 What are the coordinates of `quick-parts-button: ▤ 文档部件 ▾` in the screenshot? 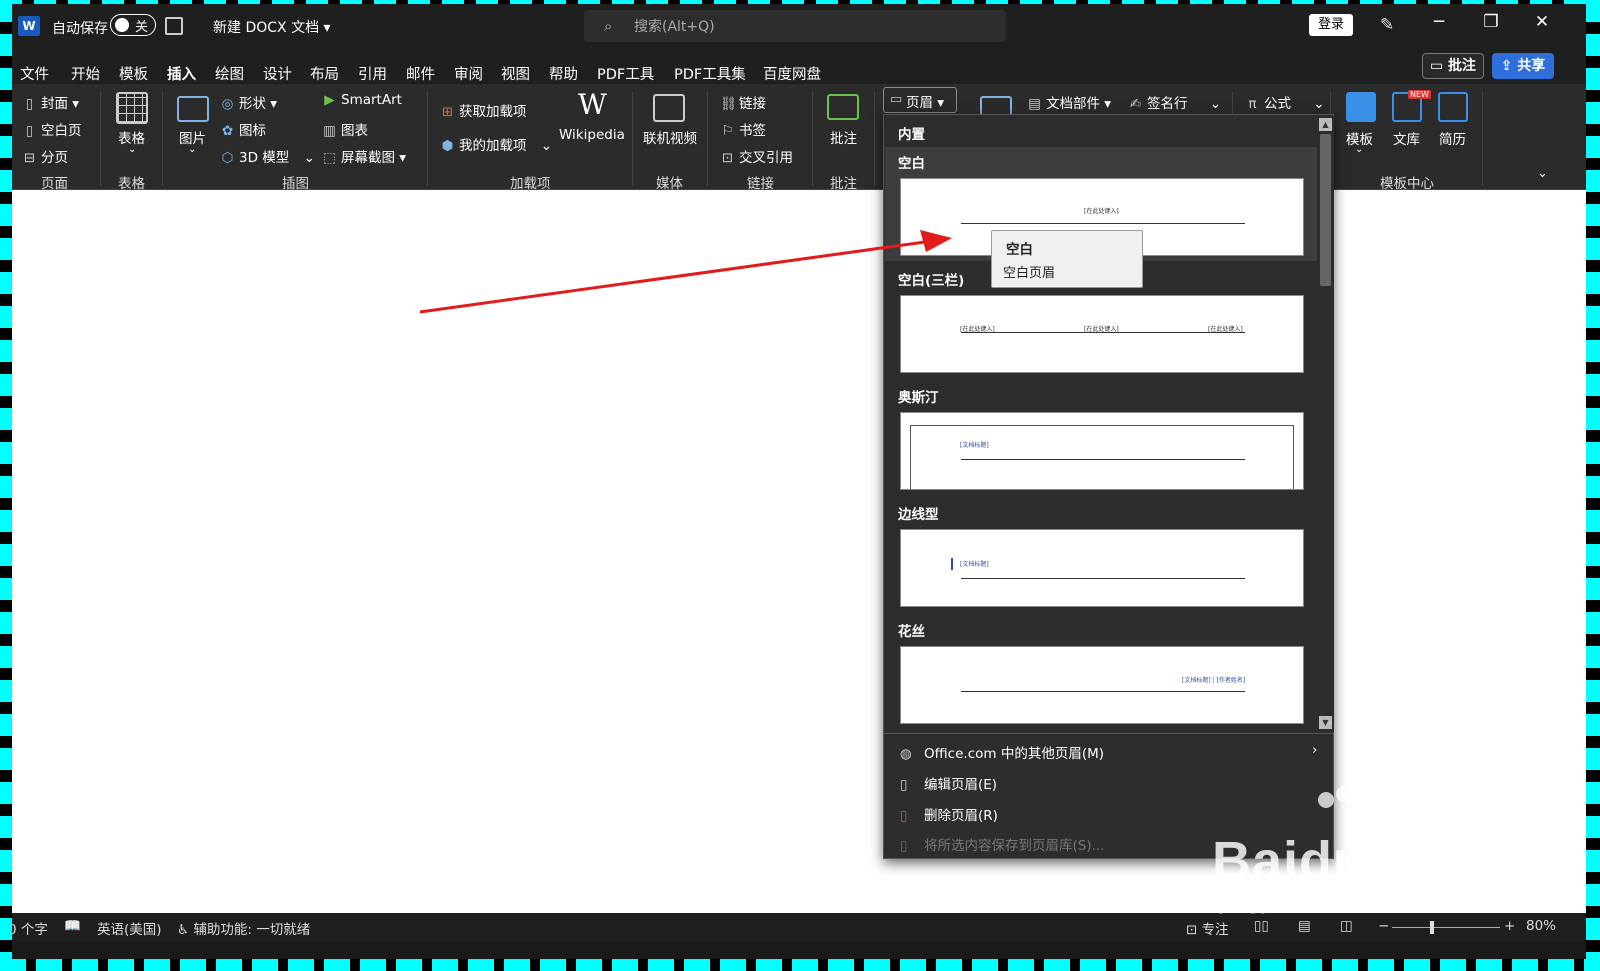 It's located at (1069, 102).